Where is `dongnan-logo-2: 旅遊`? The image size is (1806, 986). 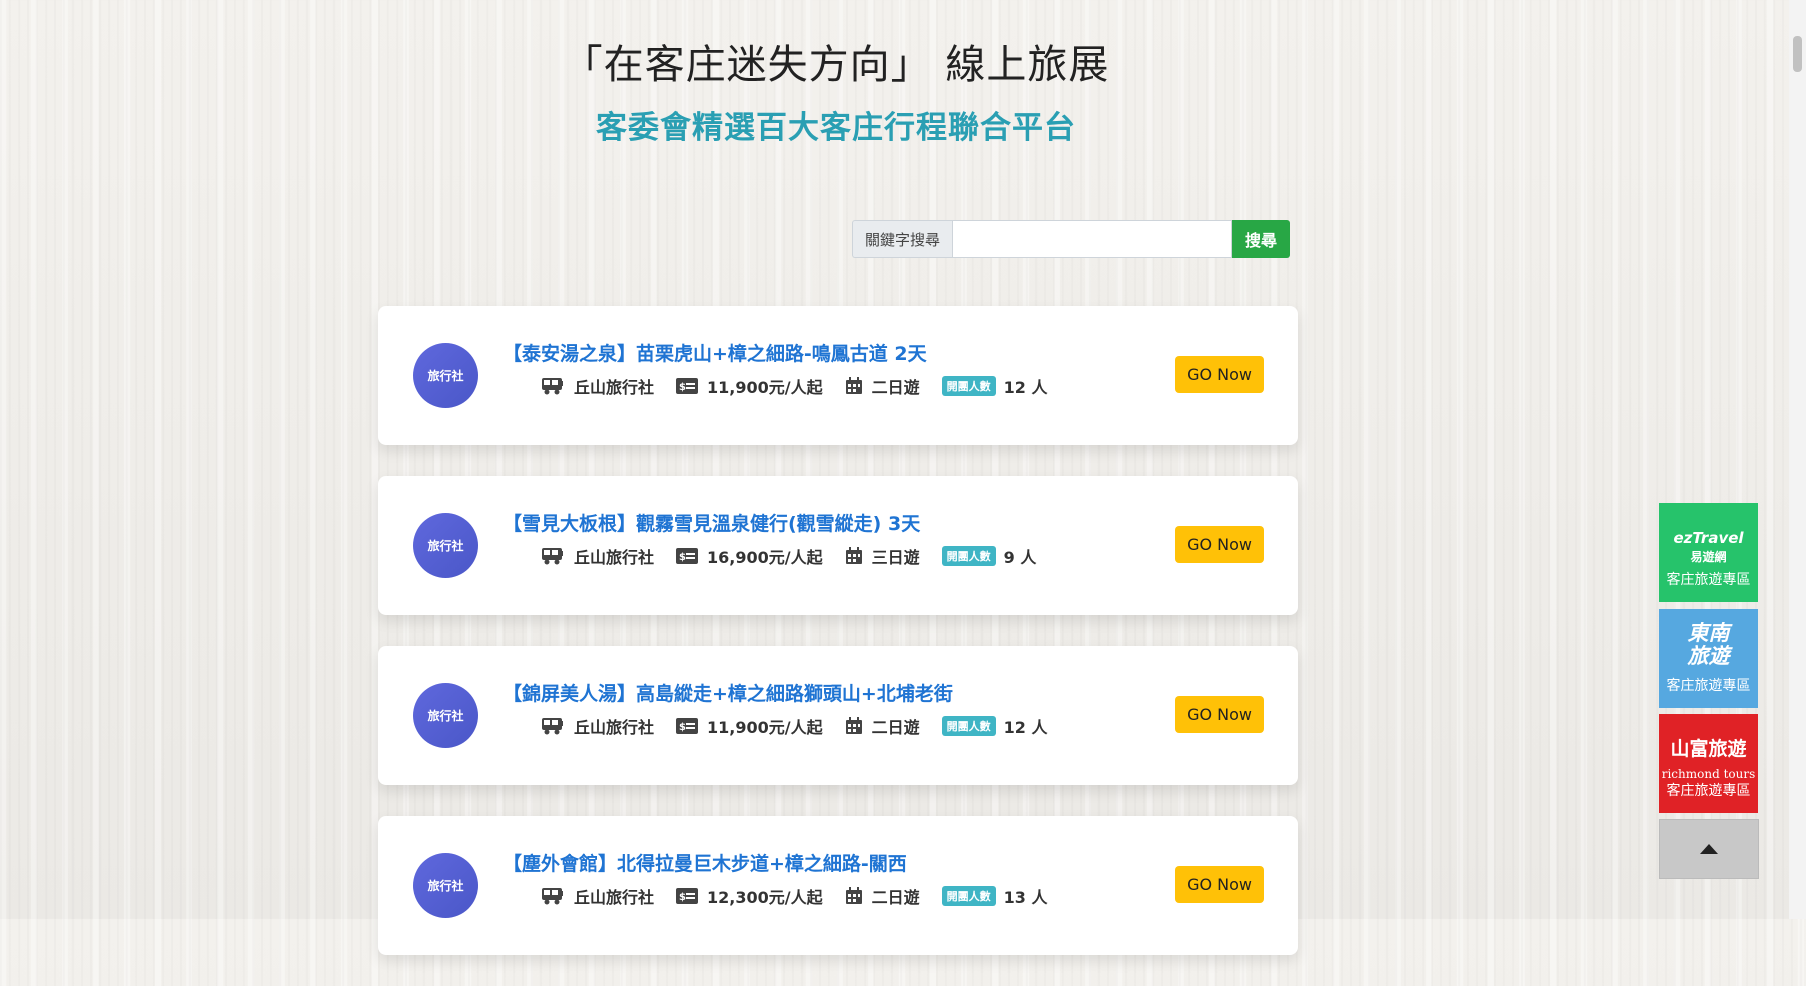
dongnan-logo-2: 旅遊 is located at coordinates (1708, 655).